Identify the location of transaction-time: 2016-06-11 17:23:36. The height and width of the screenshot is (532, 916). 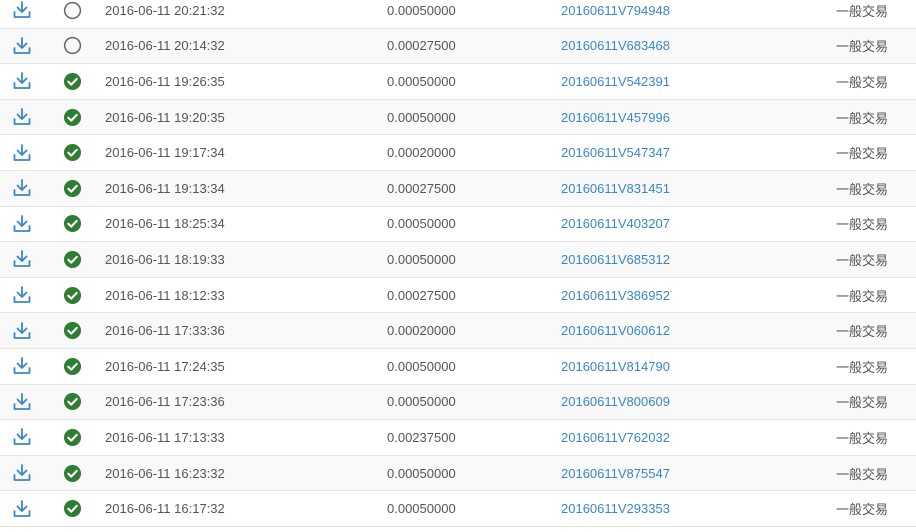
(165, 402).